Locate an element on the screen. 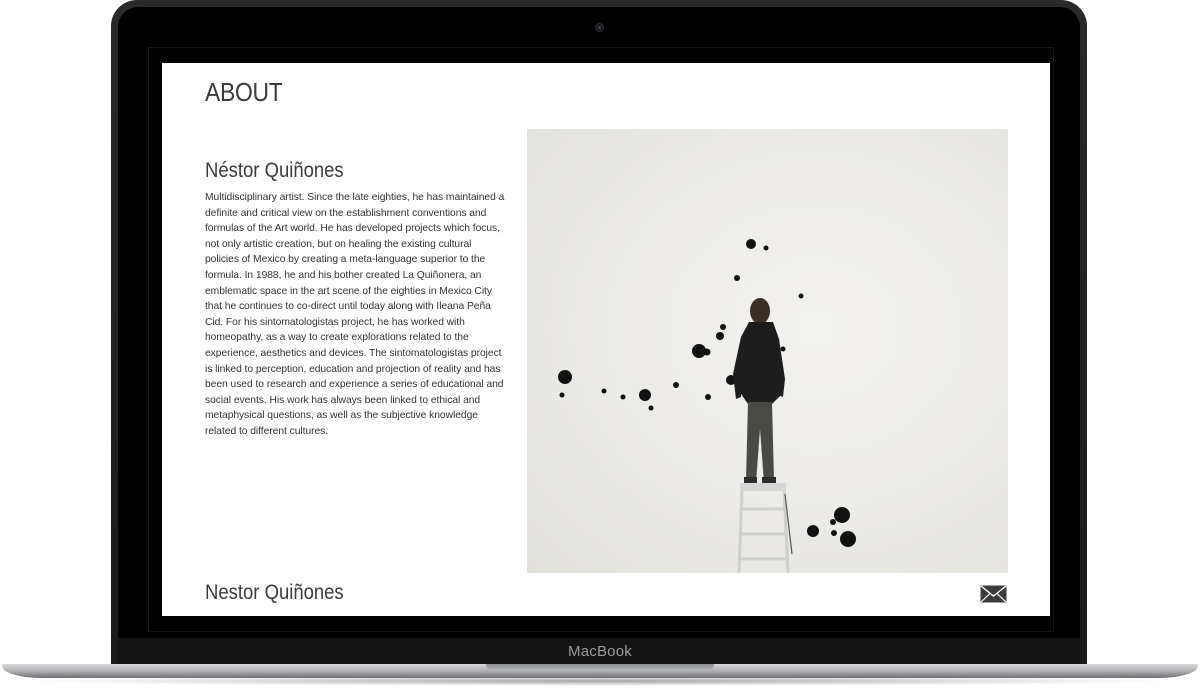 The height and width of the screenshot is (692, 1200). page-title: ABOUT is located at coordinates (244, 92).